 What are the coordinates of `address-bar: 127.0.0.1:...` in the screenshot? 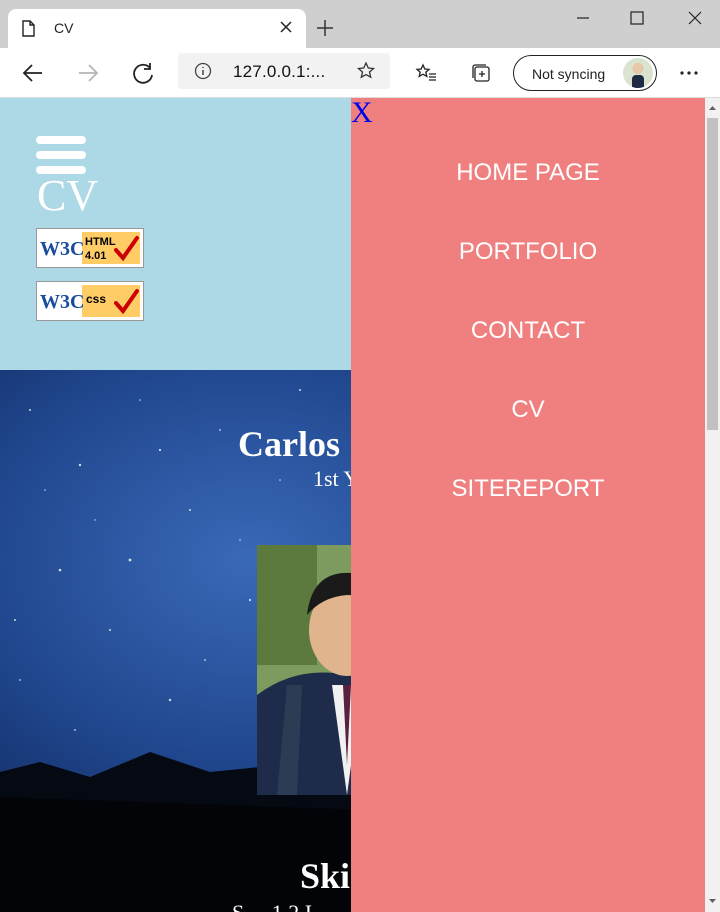 It's located at (284, 71).